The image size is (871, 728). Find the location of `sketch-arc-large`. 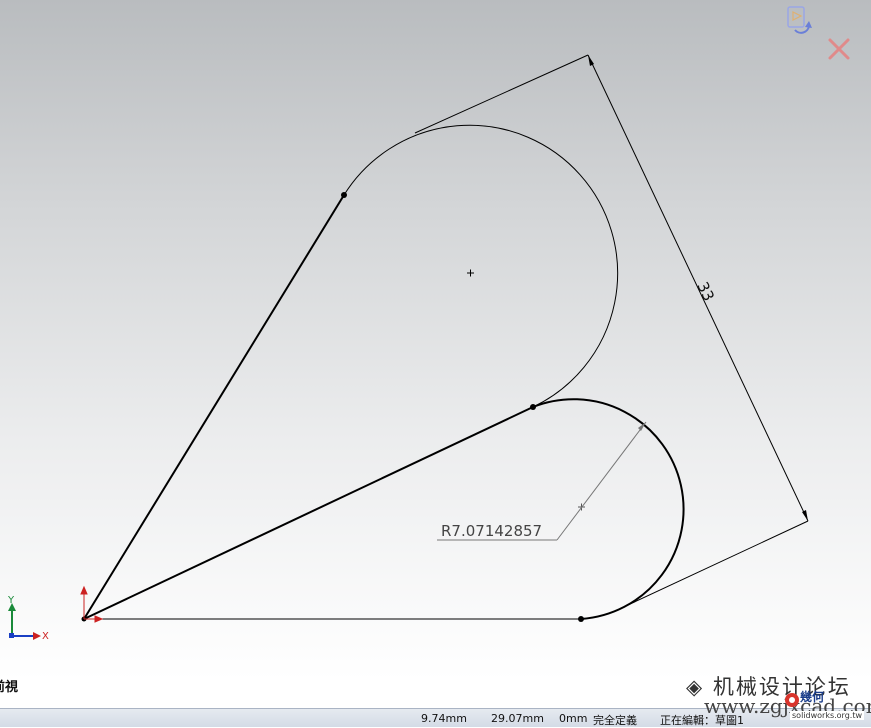

sketch-arc-large is located at coordinates (481, 266).